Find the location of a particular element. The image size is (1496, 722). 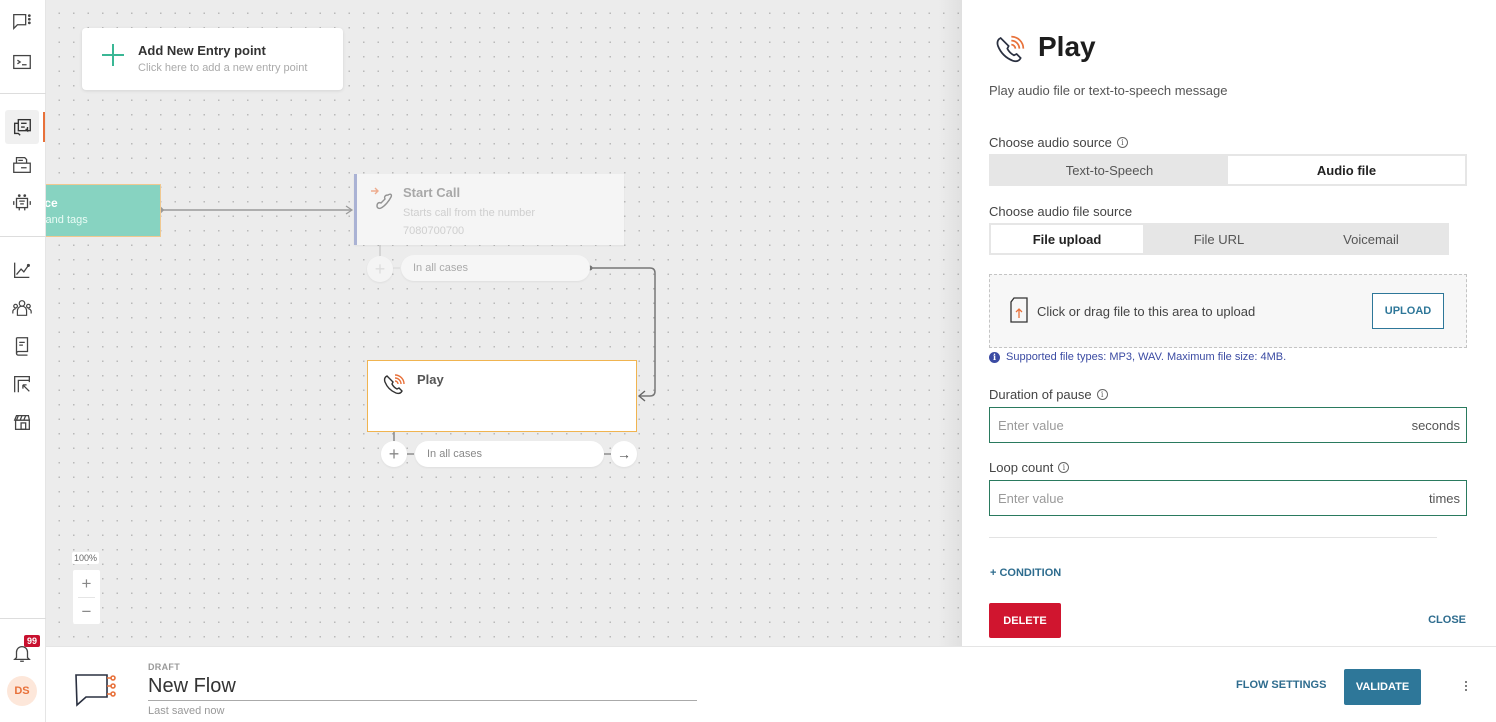

loop-count-field: times is located at coordinates (1228, 498).